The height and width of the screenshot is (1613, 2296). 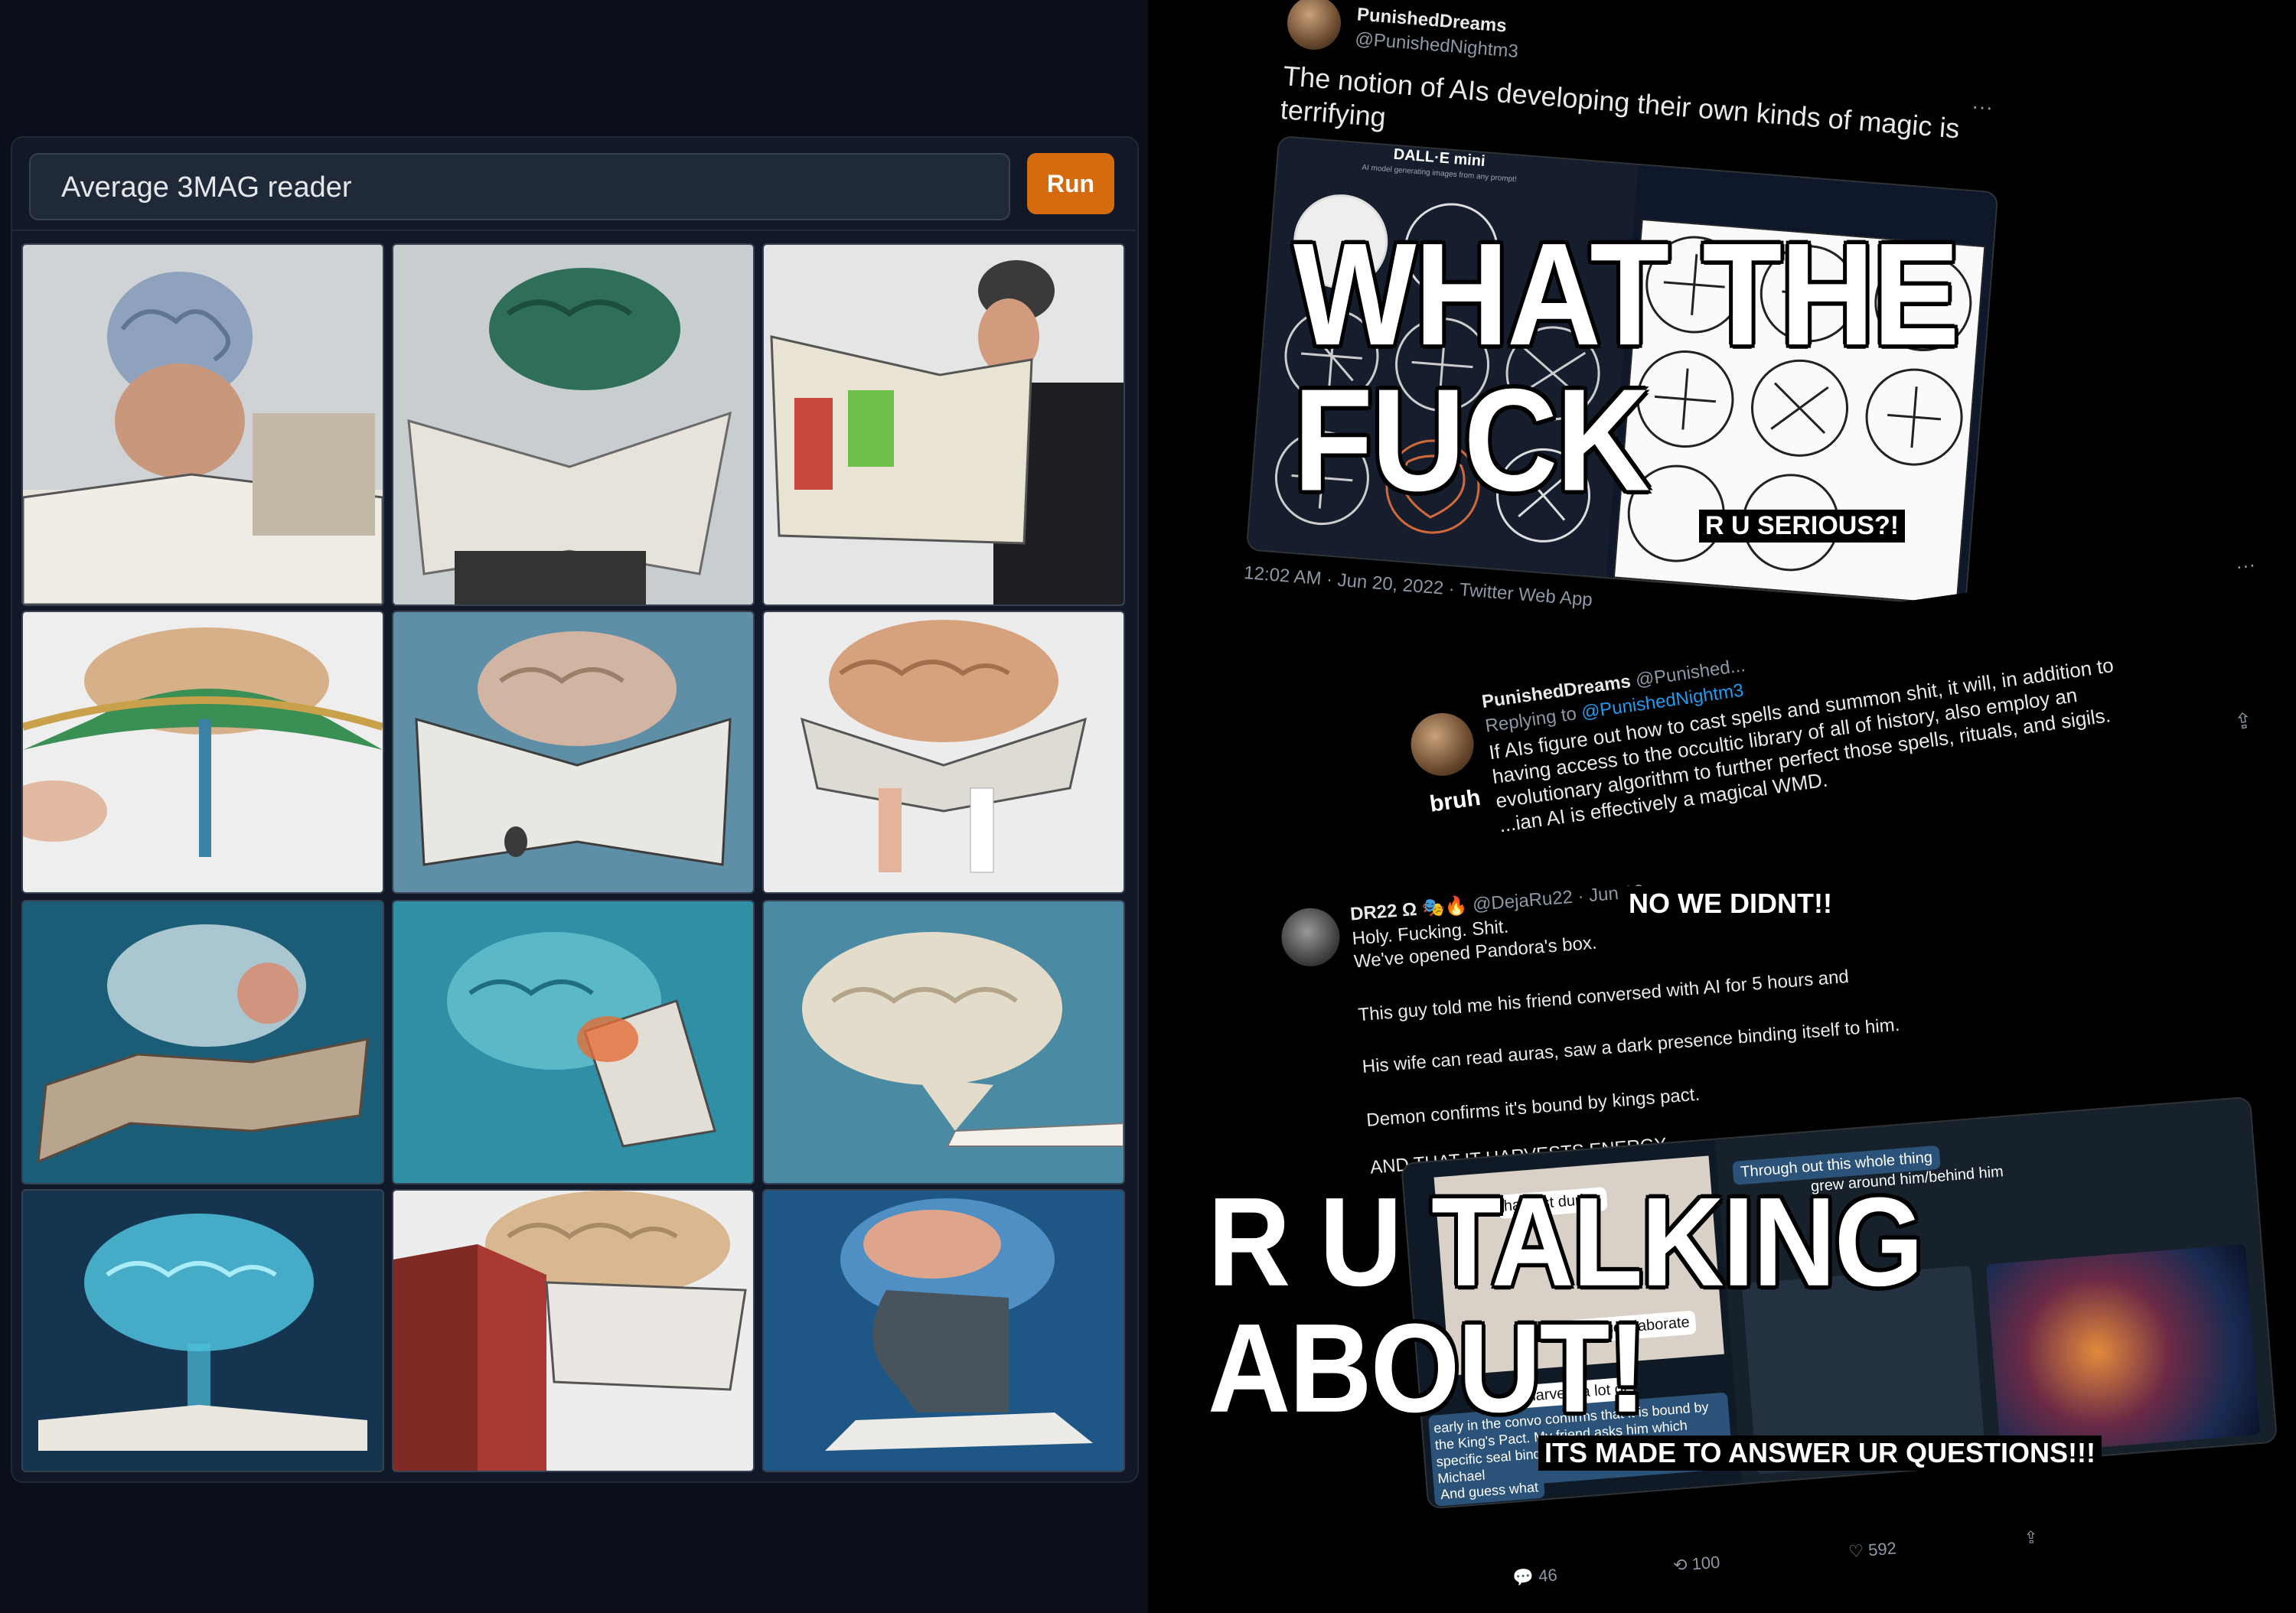 I want to click on retweet-icon: ⟲, so click(x=1680, y=1565).